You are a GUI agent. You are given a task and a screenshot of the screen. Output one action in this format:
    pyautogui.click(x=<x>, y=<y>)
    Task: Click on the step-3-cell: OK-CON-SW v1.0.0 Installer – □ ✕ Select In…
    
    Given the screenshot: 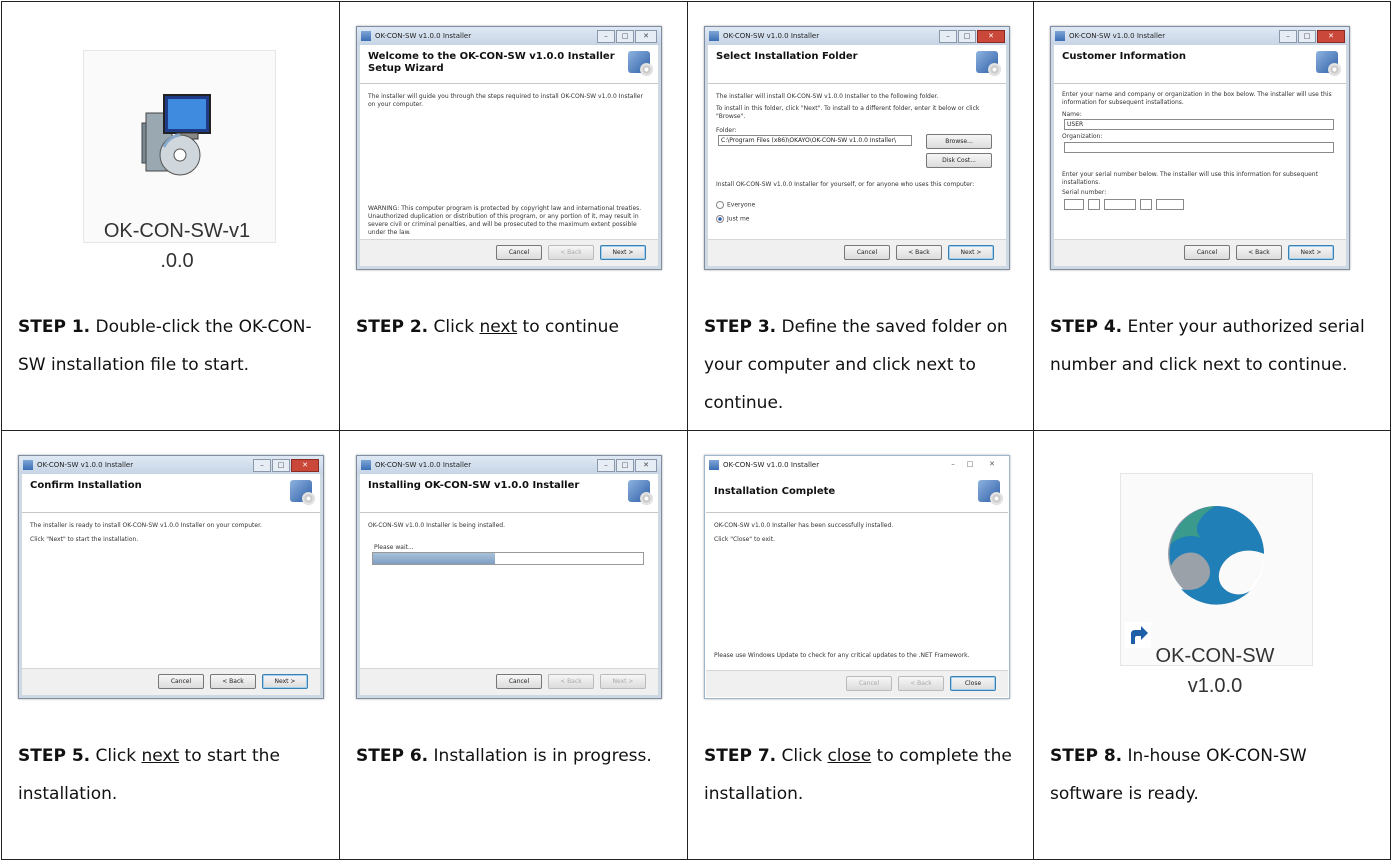 What is the action you would take?
    pyautogui.click(x=860, y=216)
    